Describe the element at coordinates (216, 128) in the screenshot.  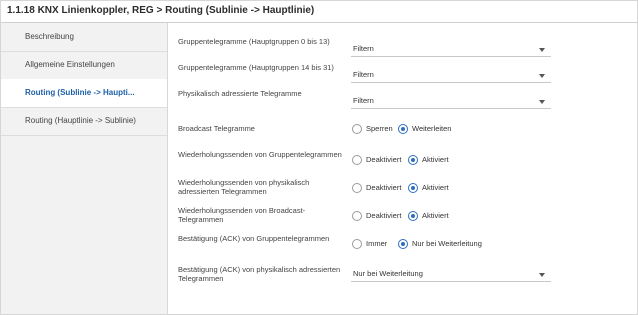
I see `param-label: Broadcast Telegramme` at that location.